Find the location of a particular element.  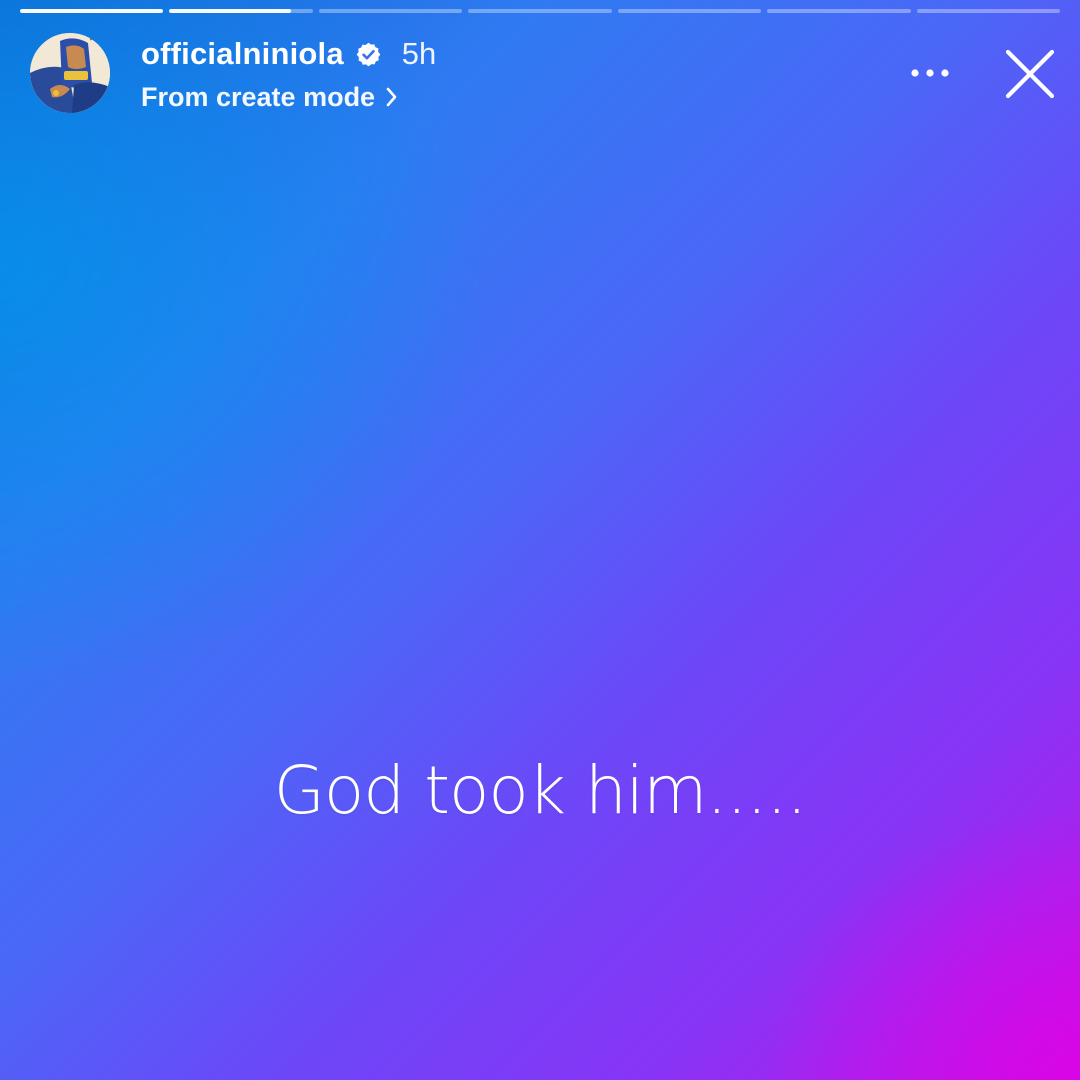

profile-avatar is located at coordinates (70, 73).